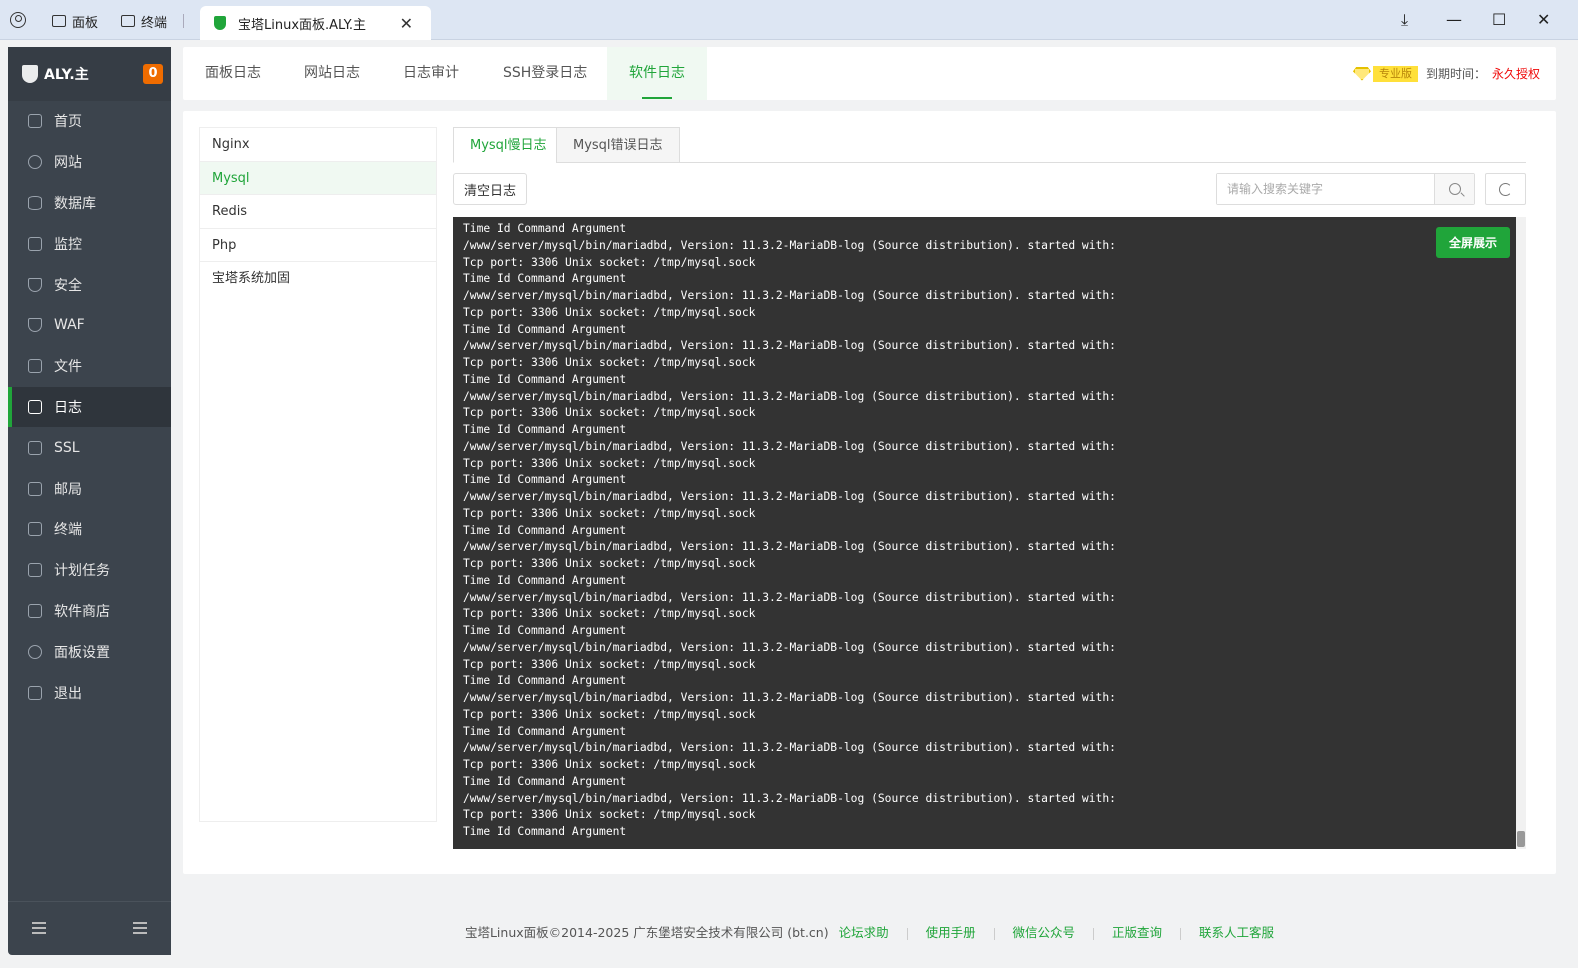 Image resolution: width=1578 pixels, height=968 pixels. I want to click on search-icon, so click(1454, 189).